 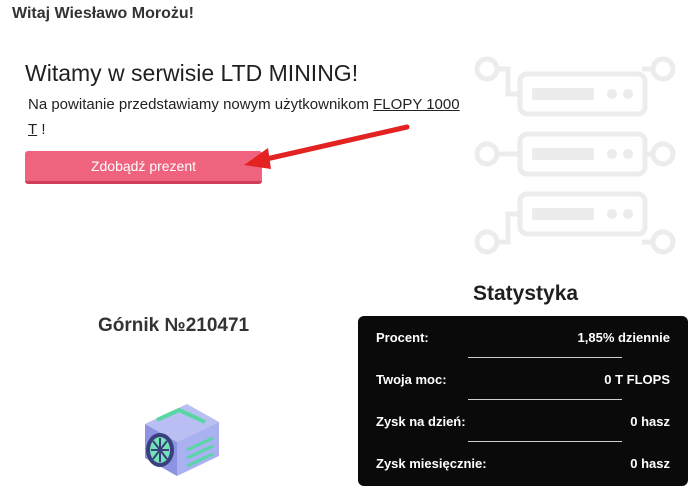 What do you see at coordinates (575, 155) in the screenshot?
I see `server-rack-icon` at bounding box center [575, 155].